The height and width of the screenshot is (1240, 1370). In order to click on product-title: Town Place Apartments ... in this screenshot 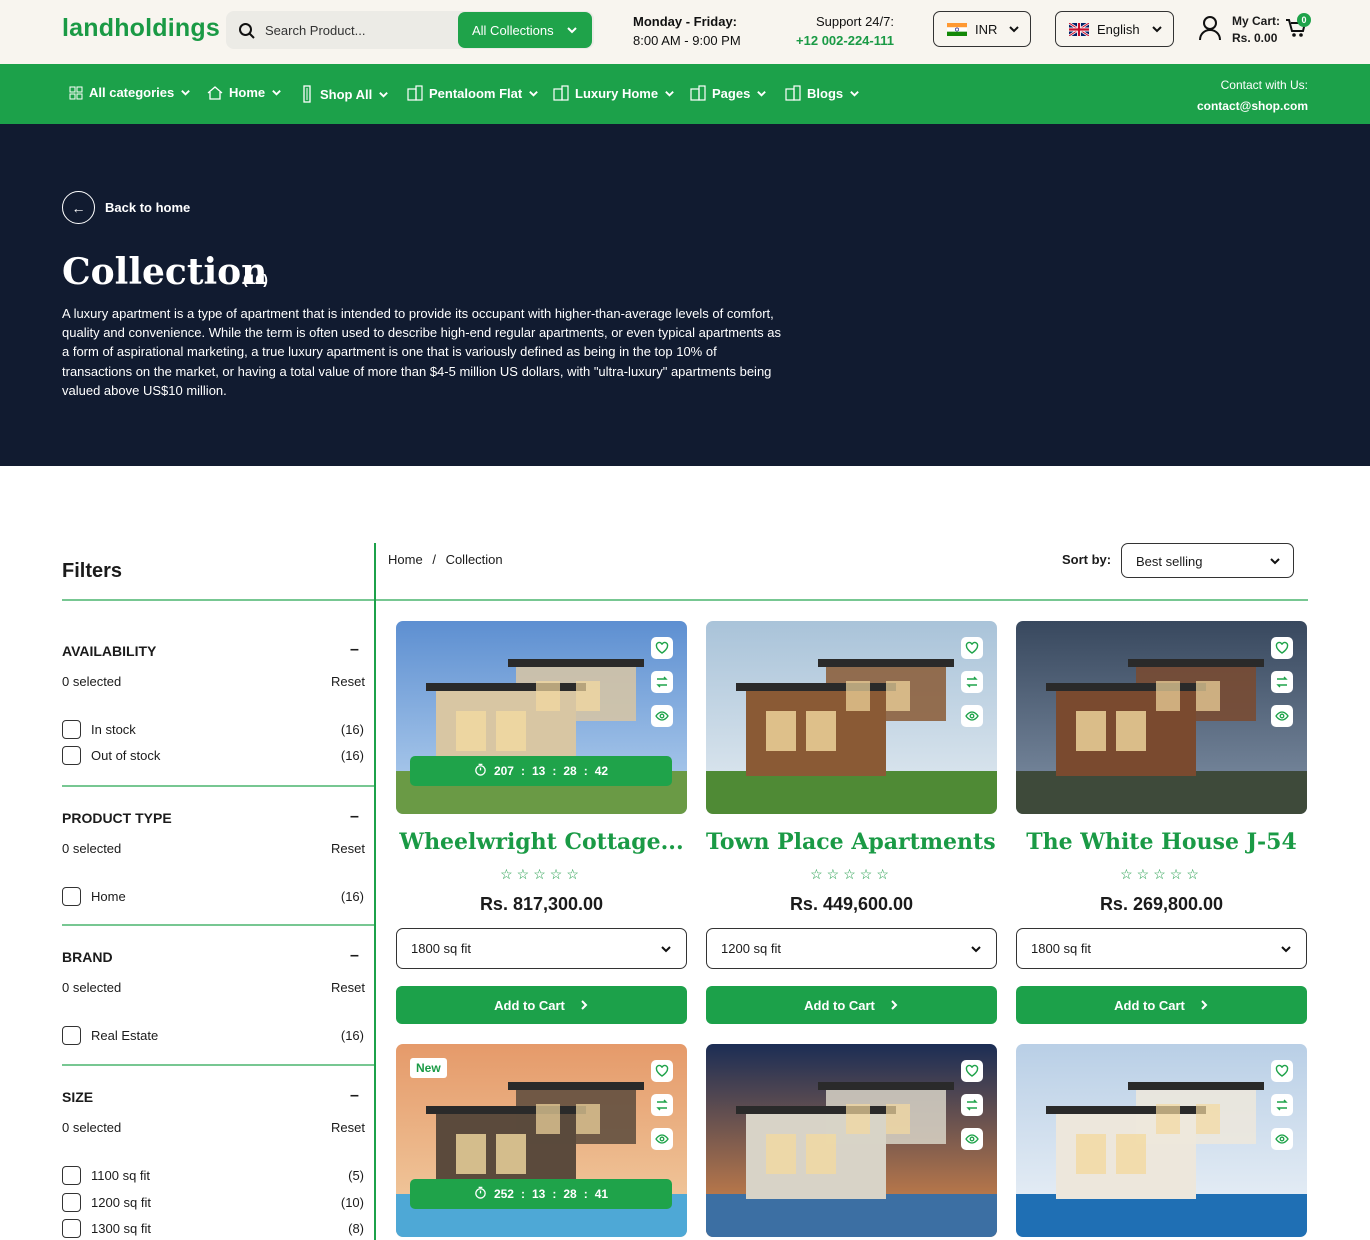, I will do `click(851, 842)`.